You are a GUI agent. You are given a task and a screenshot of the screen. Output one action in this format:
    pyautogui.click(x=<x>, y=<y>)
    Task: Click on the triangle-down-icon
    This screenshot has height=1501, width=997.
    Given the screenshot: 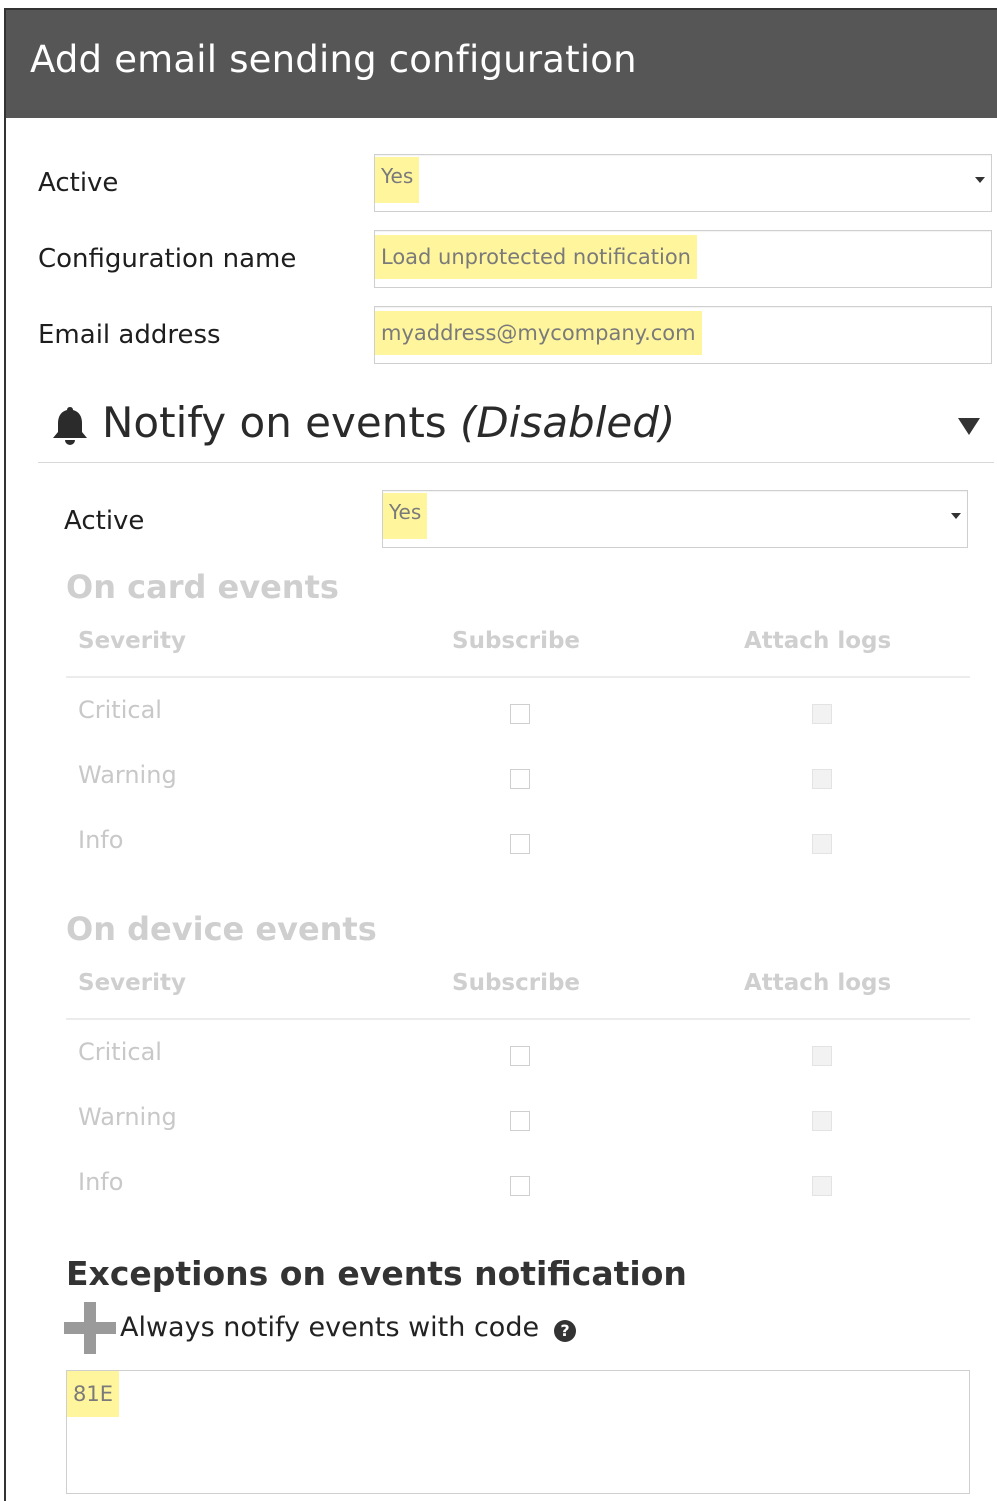 What is the action you would take?
    pyautogui.click(x=969, y=426)
    